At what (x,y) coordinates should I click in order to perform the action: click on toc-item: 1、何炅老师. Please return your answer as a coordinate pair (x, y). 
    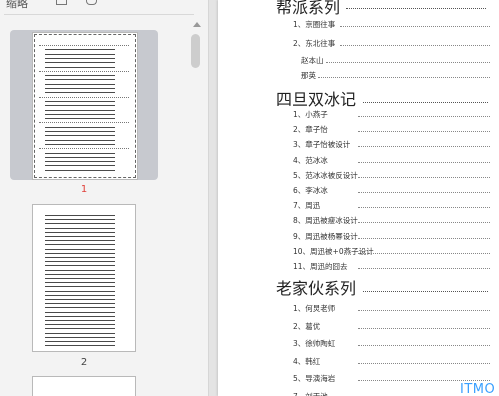
    Looking at the image, I should click on (314, 308).